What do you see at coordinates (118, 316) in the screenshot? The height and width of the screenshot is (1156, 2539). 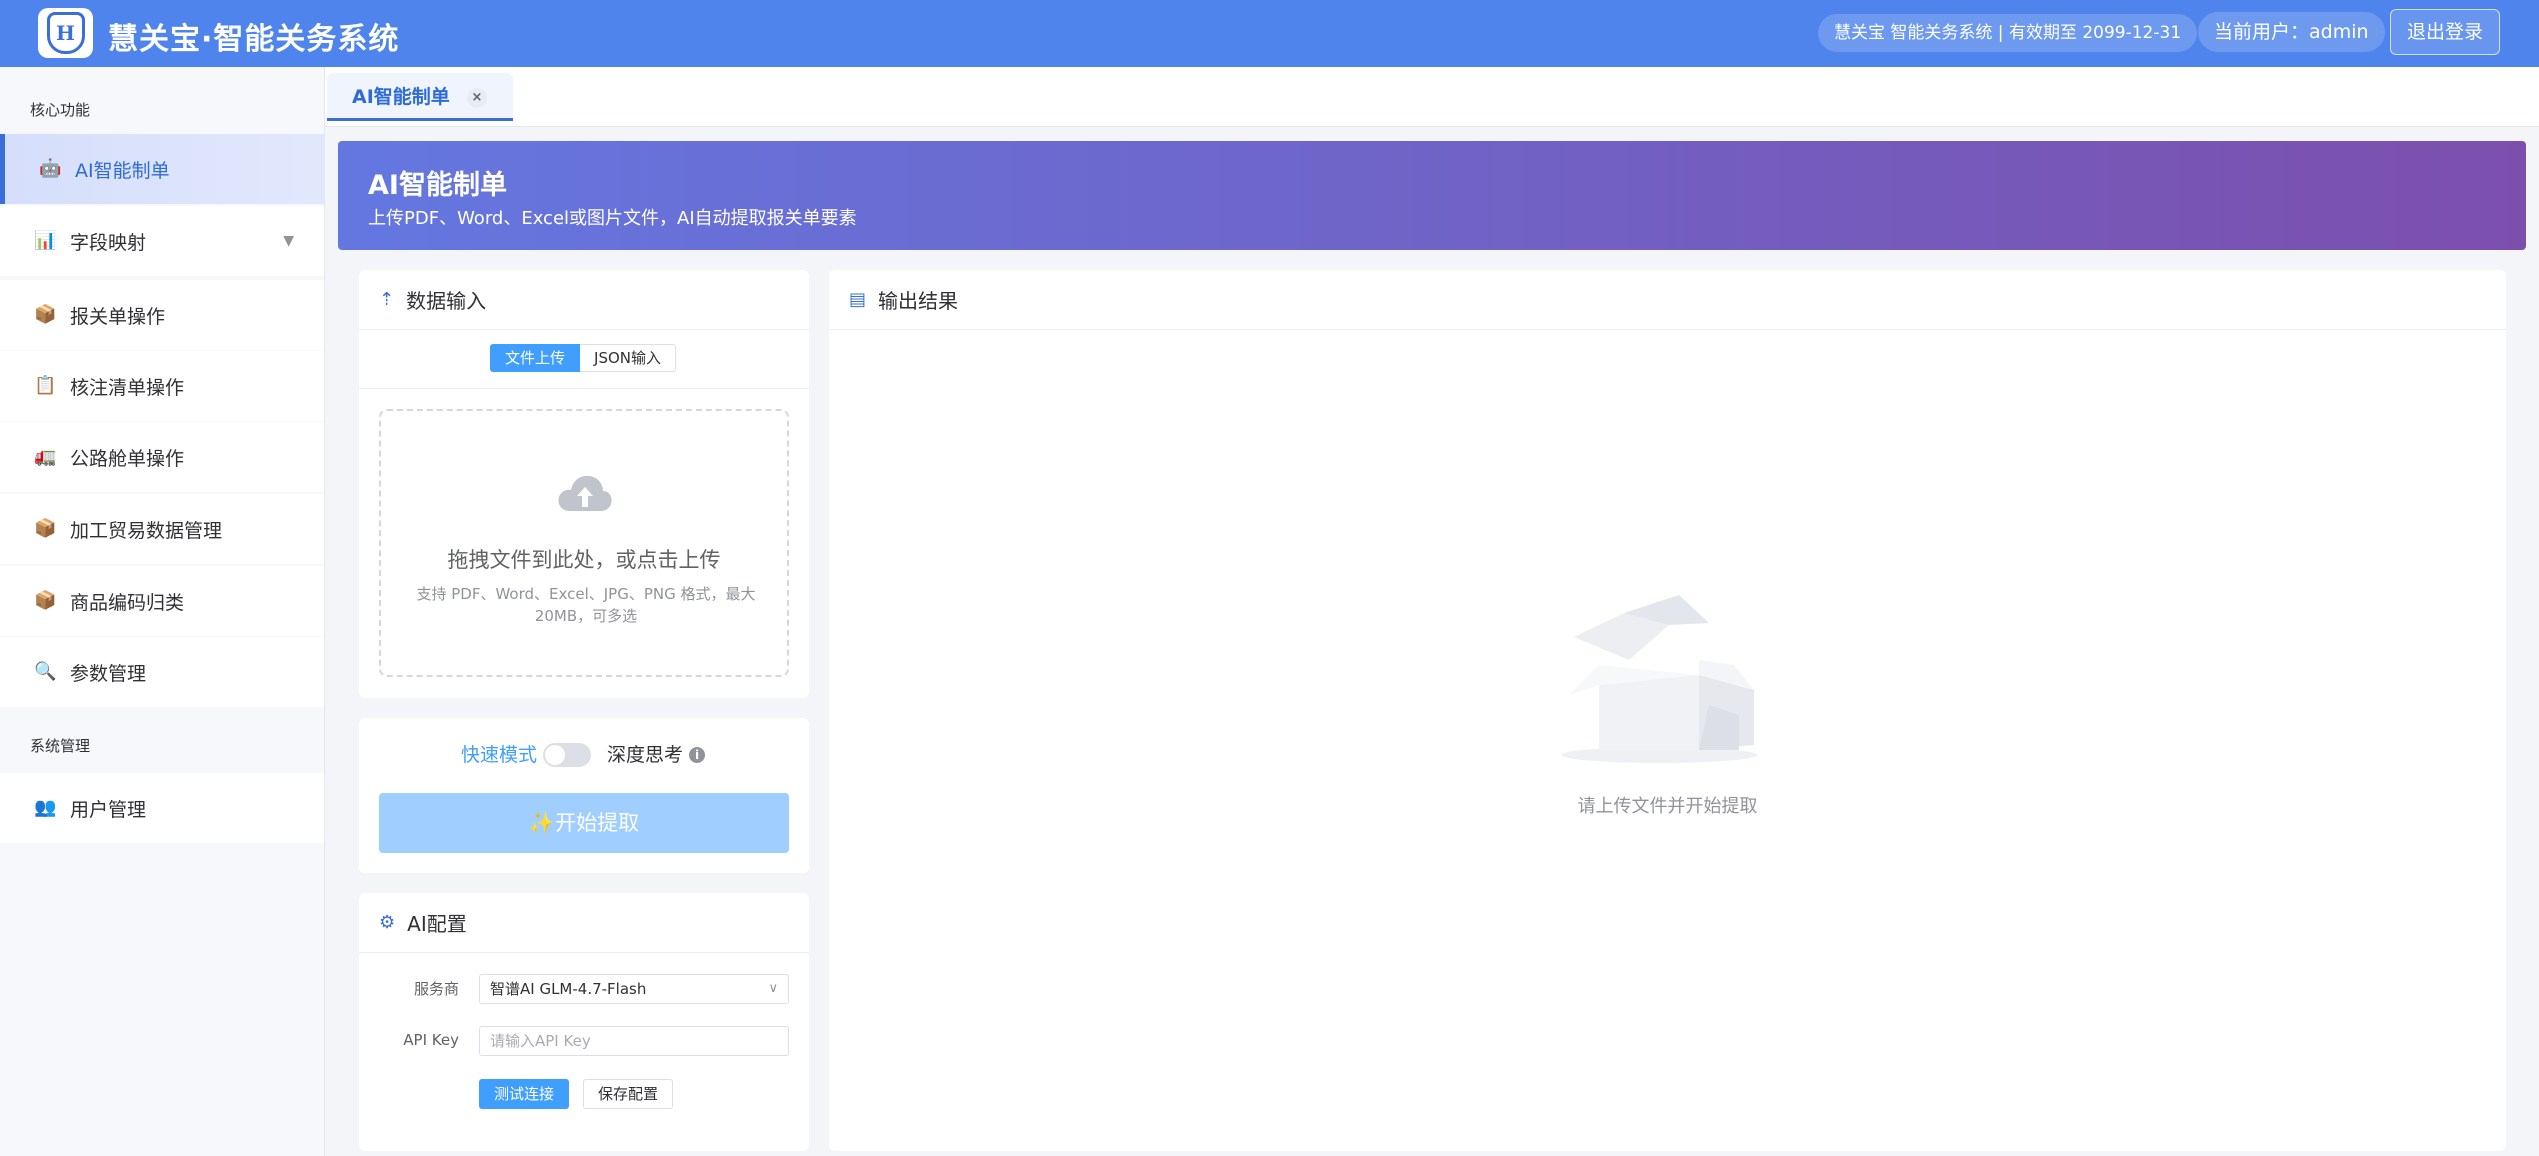 I see `sidebar-item-label: 报关单操作` at bounding box center [118, 316].